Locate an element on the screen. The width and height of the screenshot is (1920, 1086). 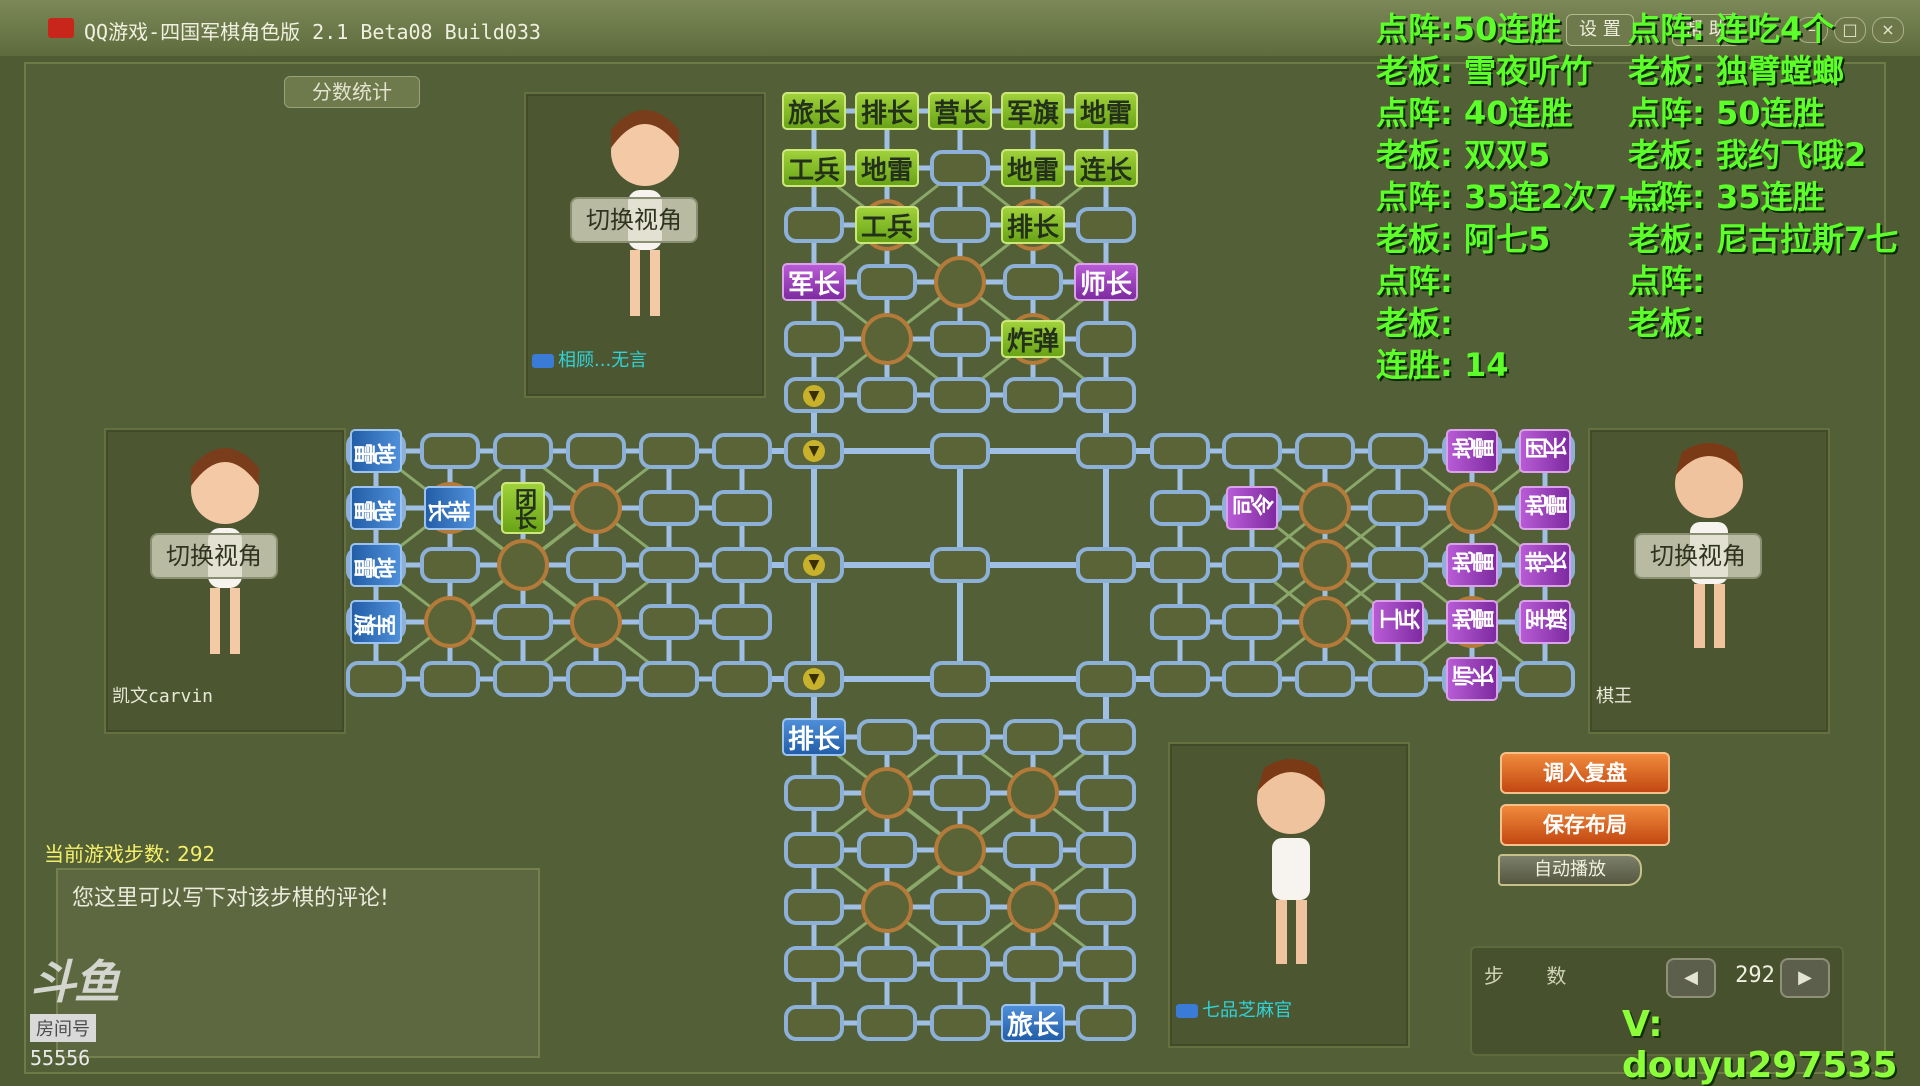
prev-step-icon: ◀ is located at coordinates (1691, 978).